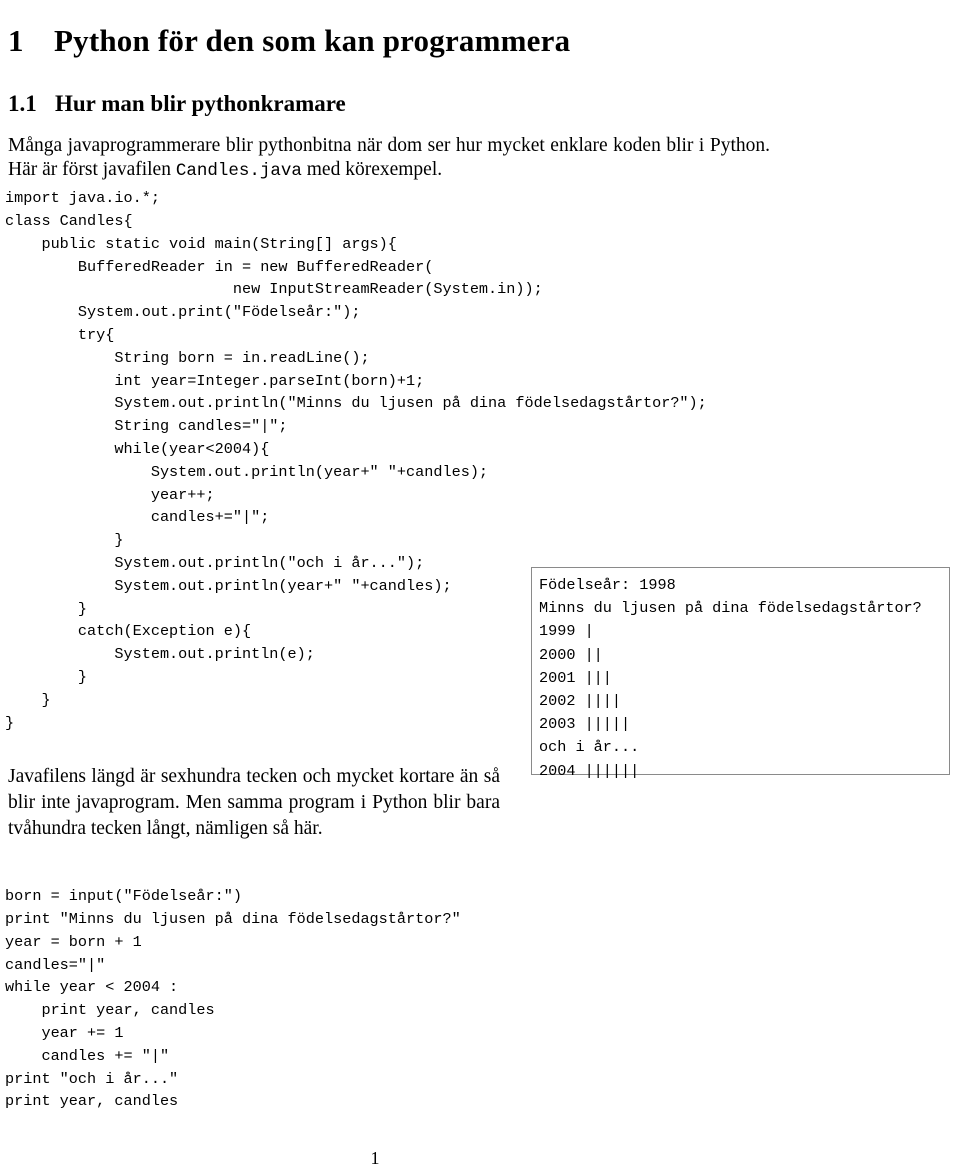 This screenshot has width=960, height=1176. Describe the element at coordinates (585, 724) in the screenshot. I see `output-line: 2003 |||||` at that location.